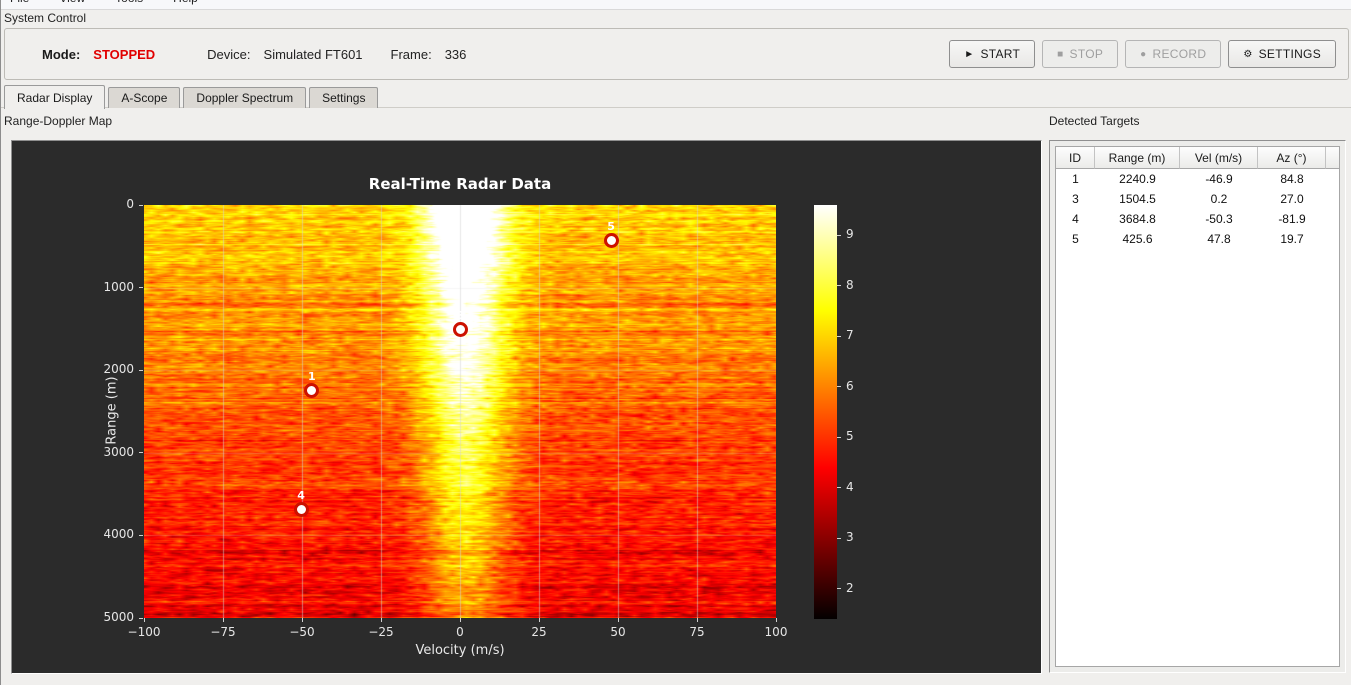 The height and width of the screenshot is (685, 1351). Describe the element at coordinates (850, 486) in the screenshot. I see `colorbar-tick-label: 4` at that location.